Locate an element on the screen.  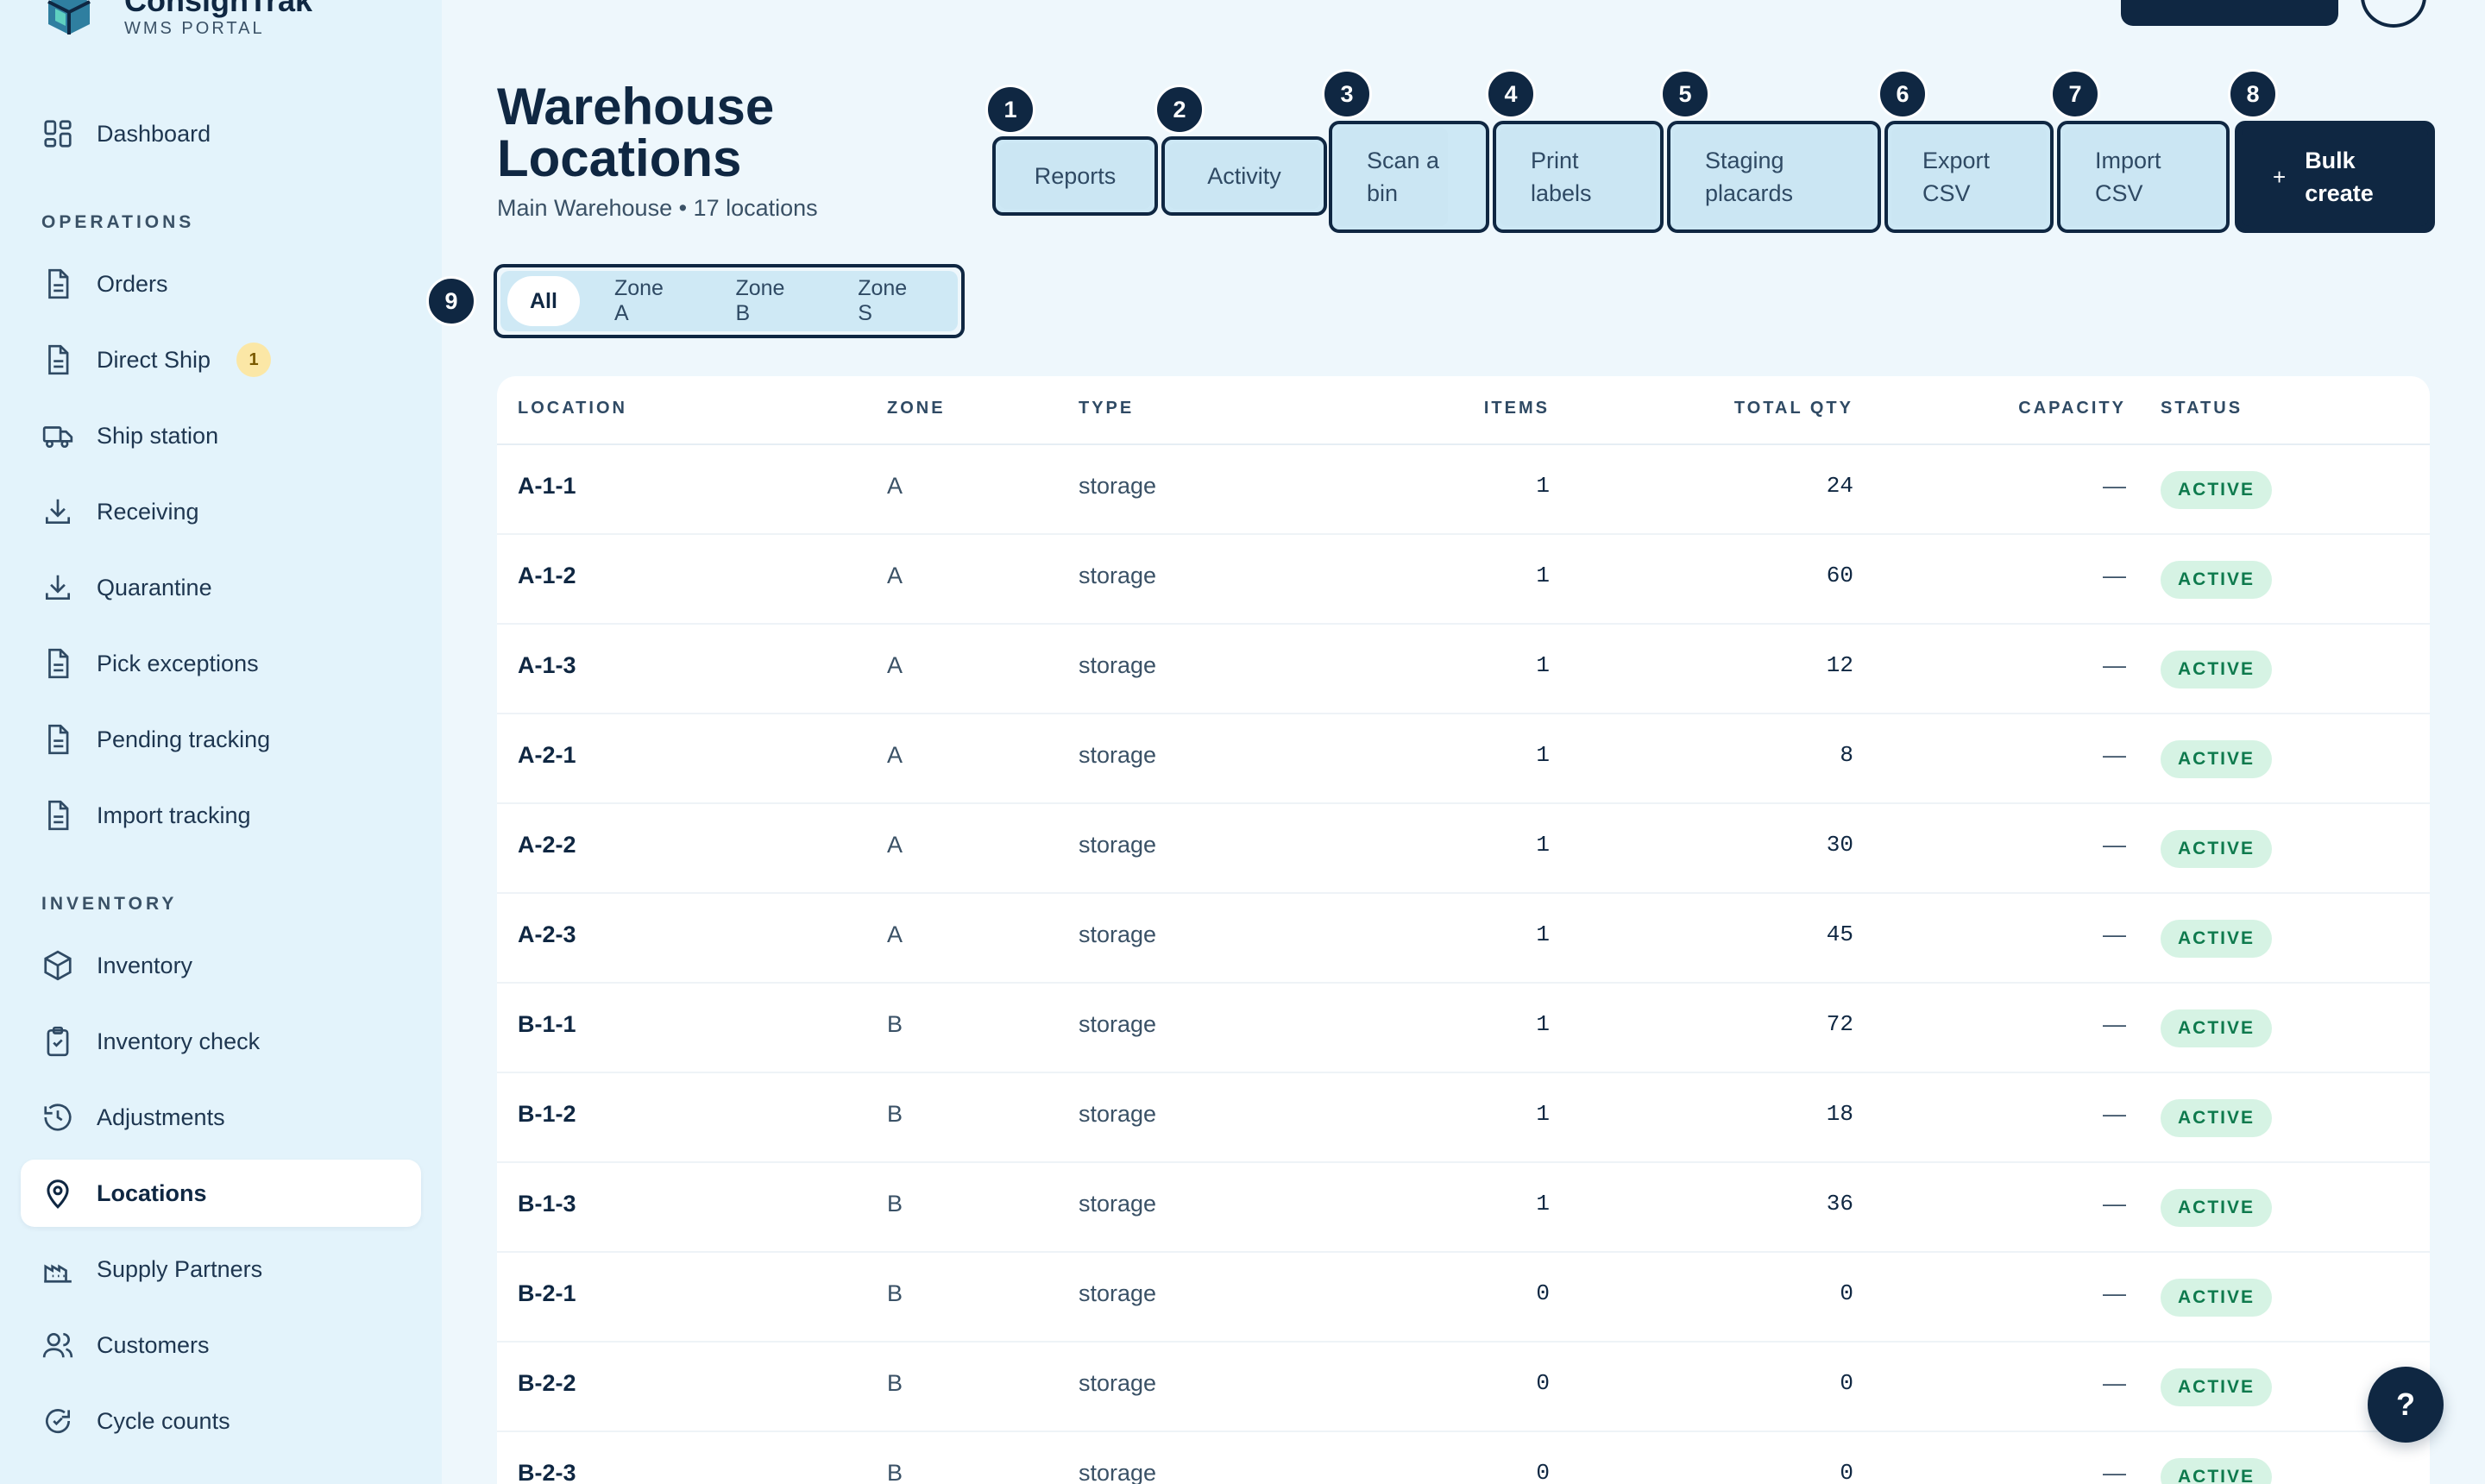
import-csv-button: Import CSV is located at coordinates (2143, 177).